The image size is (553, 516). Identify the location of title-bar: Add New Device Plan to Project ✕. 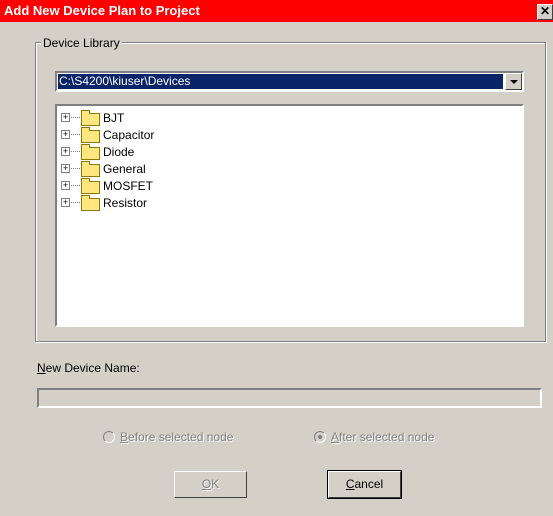
(276, 11).